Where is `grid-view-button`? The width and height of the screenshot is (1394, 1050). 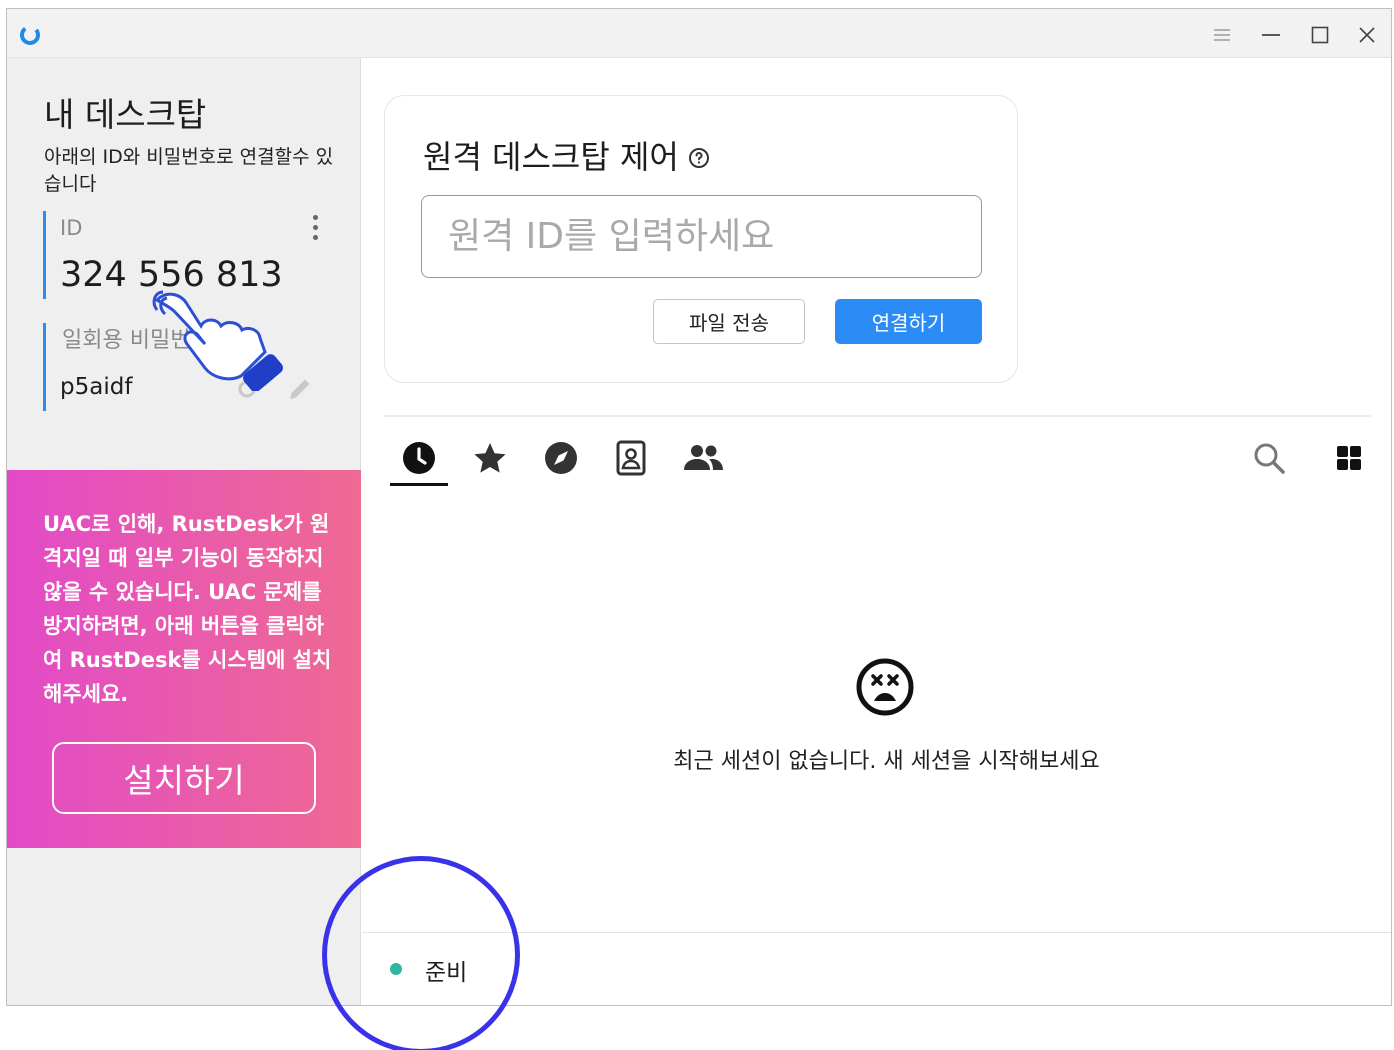
grid-view-button is located at coordinates (1349, 458).